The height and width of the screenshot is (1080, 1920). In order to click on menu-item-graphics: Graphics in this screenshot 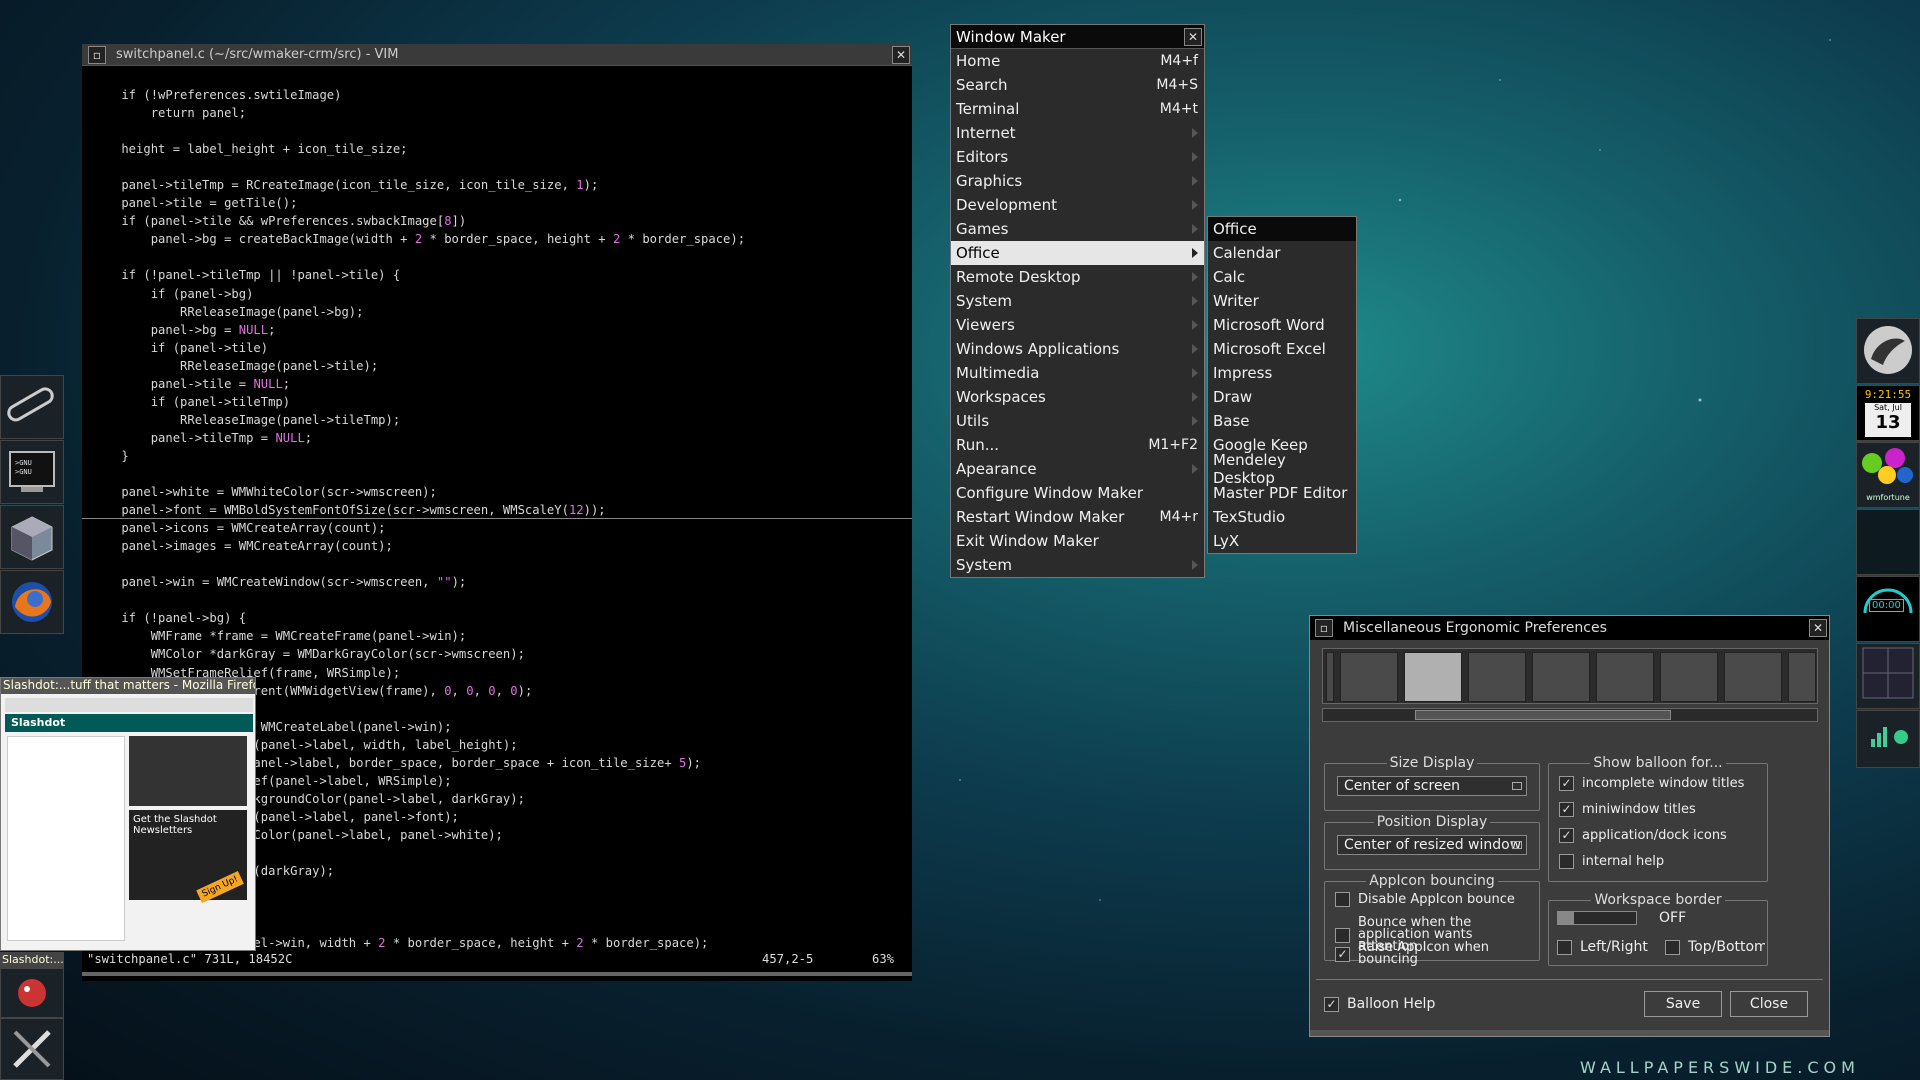, I will do `click(1077, 181)`.